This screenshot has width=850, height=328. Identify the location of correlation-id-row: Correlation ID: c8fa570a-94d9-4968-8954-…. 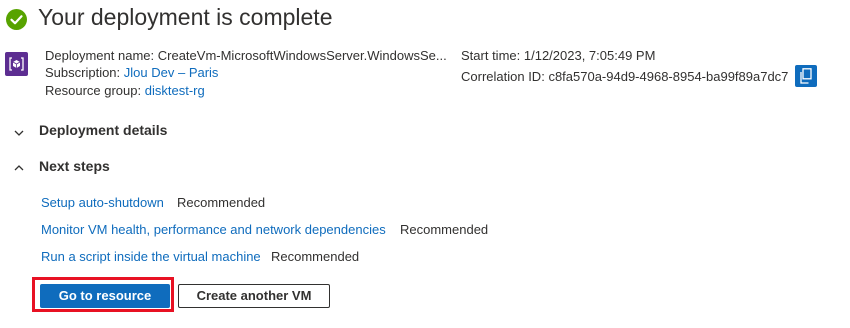
(624, 76).